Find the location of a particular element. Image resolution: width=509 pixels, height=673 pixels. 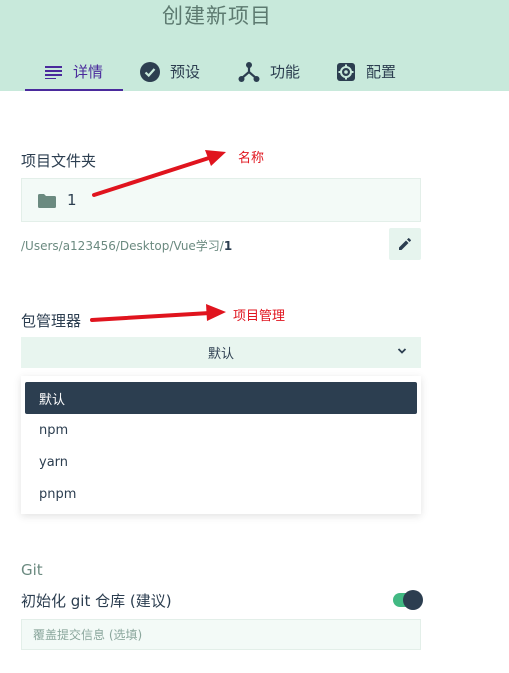

annotation-name-note: 名称 is located at coordinates (251, 158).